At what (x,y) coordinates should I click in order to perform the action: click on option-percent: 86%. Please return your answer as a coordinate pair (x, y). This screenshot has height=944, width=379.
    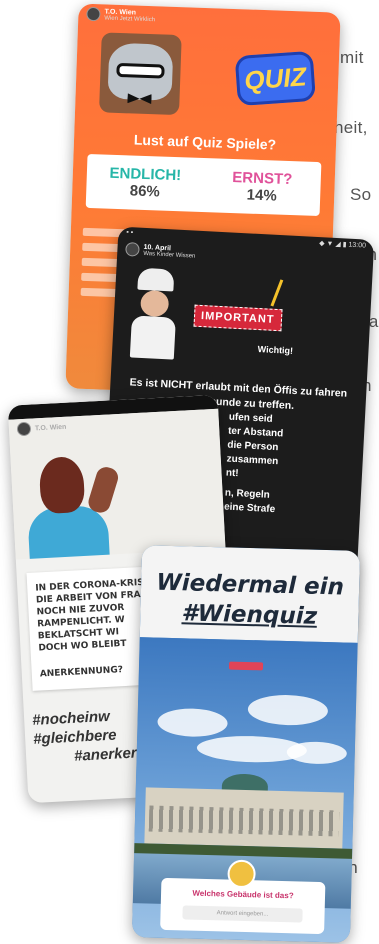
    Looking at the image, I should click on (145, 191).